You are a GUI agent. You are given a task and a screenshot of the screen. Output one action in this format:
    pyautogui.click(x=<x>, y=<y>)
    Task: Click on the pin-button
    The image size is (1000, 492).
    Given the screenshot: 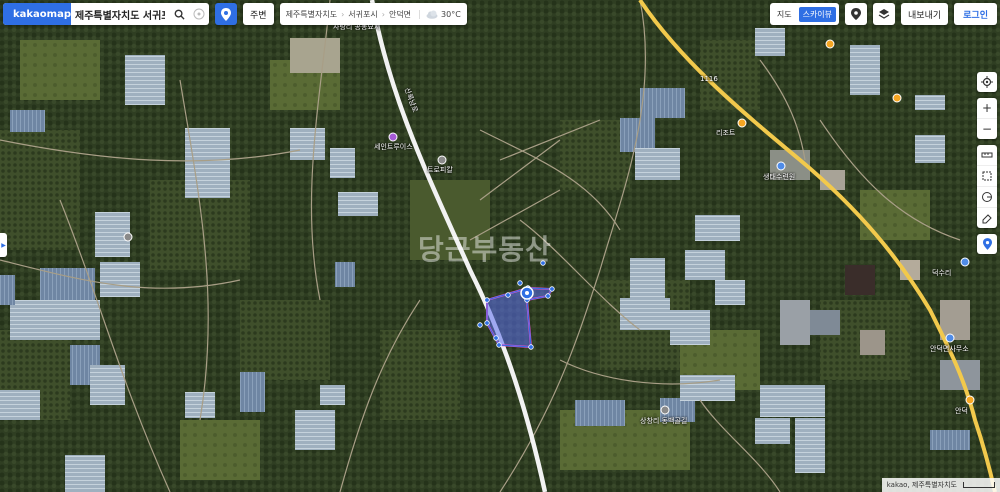 What is the action you would take?
    pyautogui.click(x=987, y=244)
    